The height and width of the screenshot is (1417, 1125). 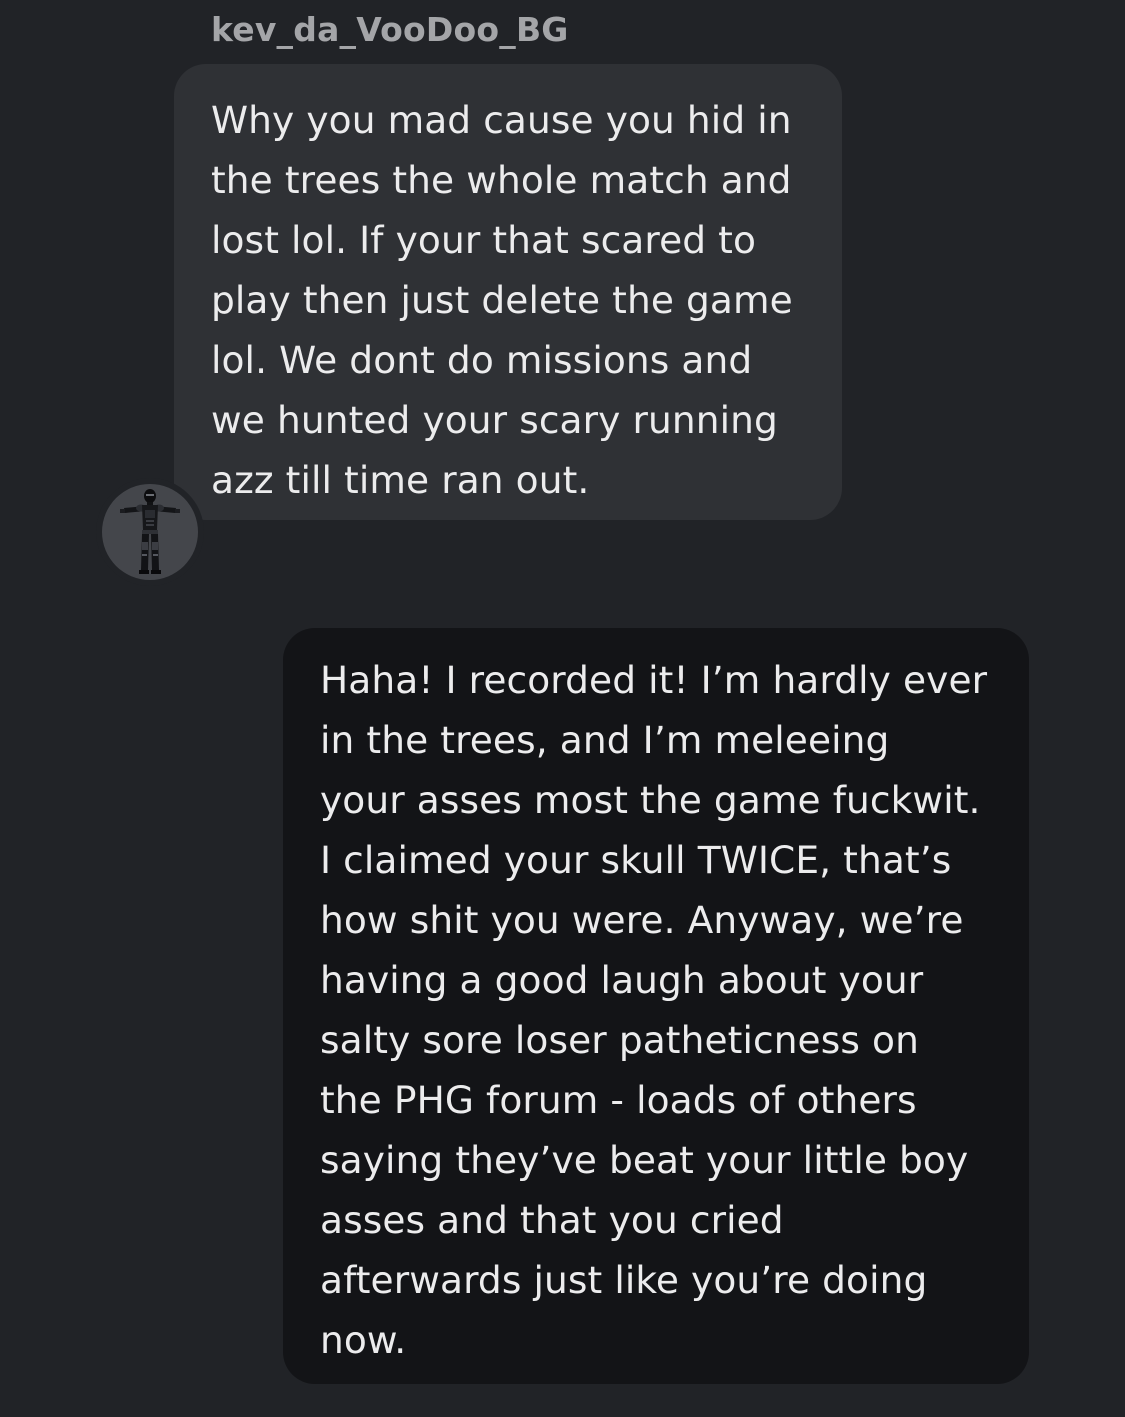 I want to click on sender-name: kev_da_VooDoo_BG, so click(x=390, y=29).